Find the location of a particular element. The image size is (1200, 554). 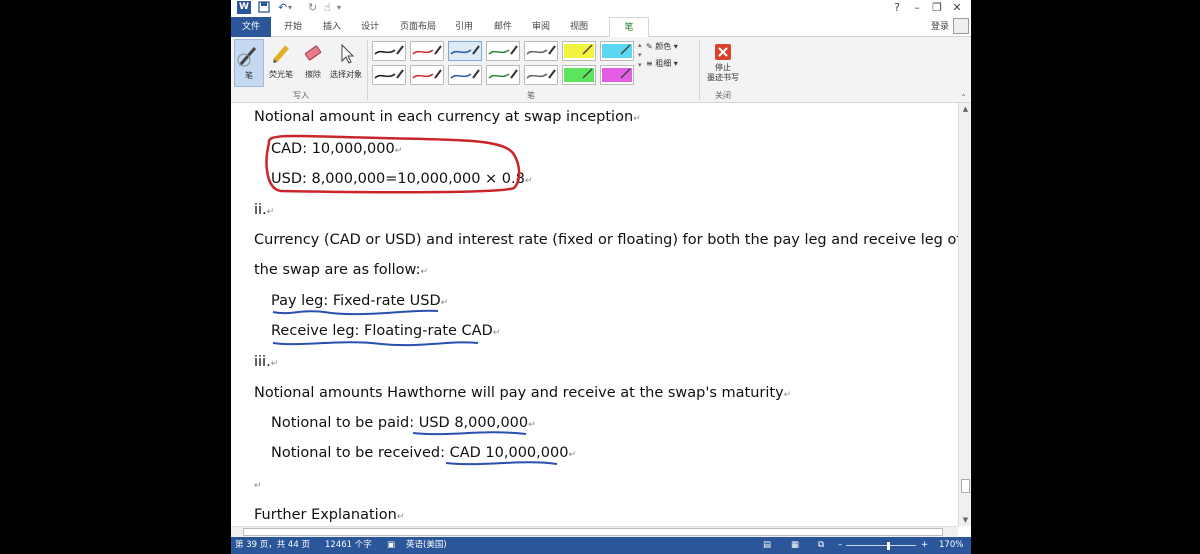

page-count: 第 39 页，共 44 页 is located at coordinates (272, 545).